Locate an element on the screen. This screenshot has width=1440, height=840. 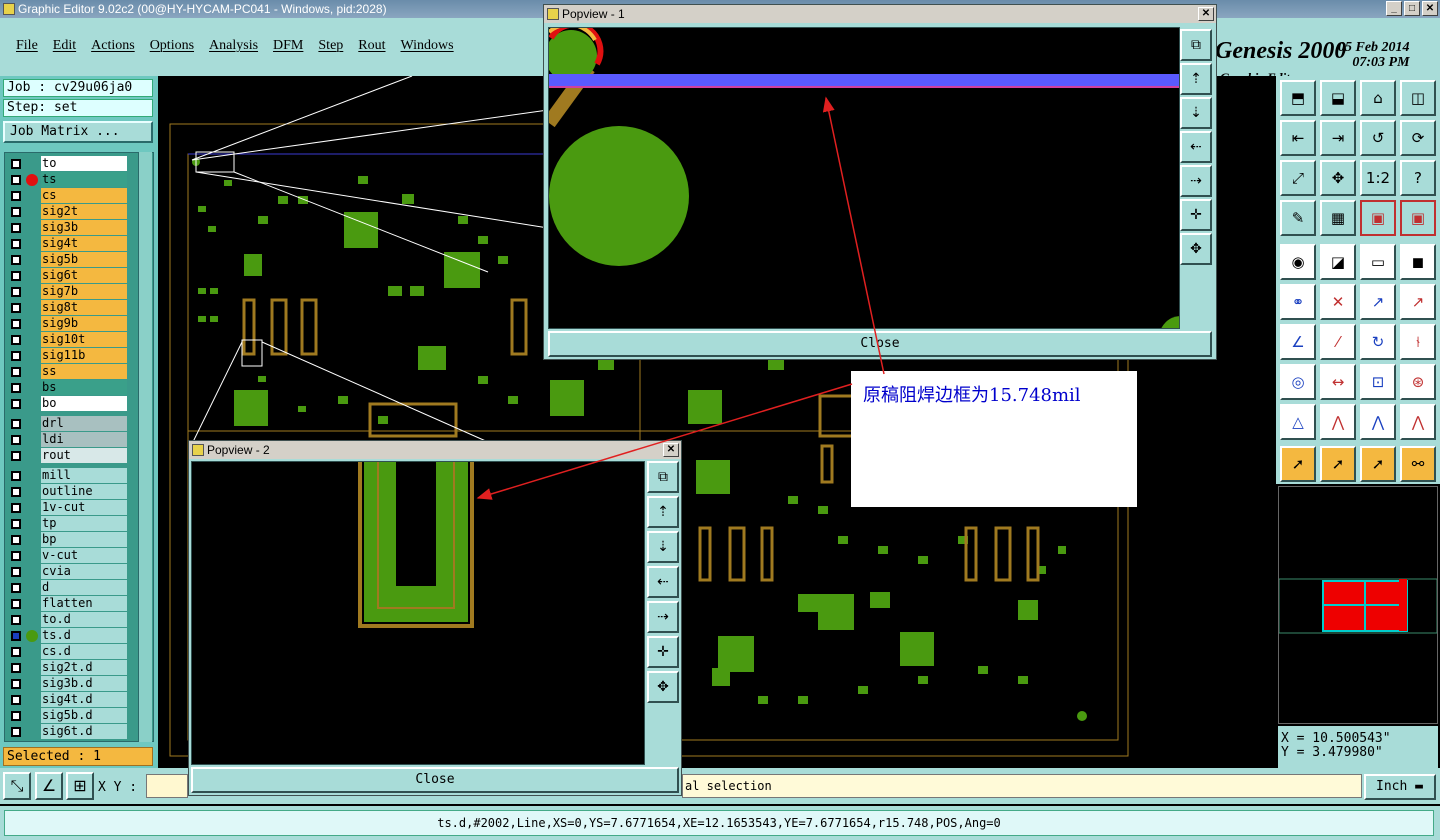
save-icon: ⬓ is located at coordinates (1338, 98).